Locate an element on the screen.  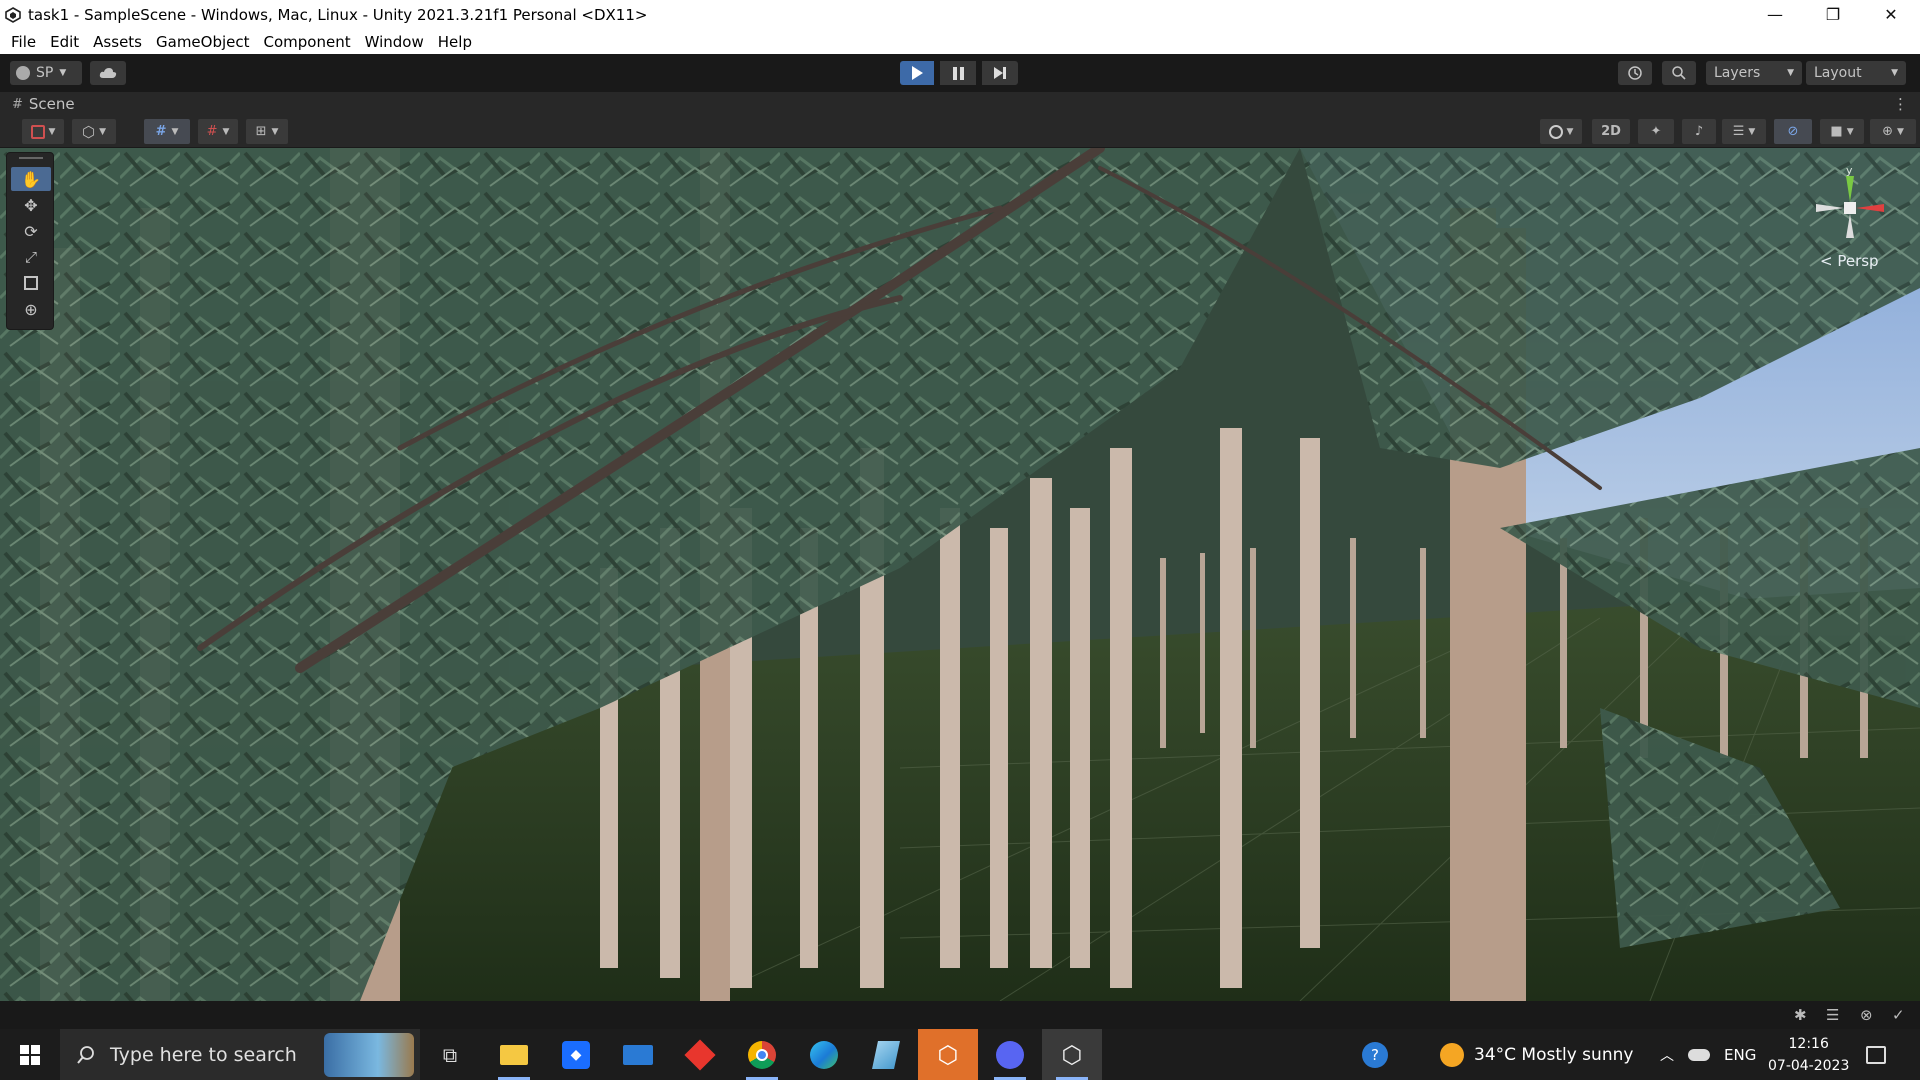
dropbox-app: ◆ is located at coordinates (576, 1054).